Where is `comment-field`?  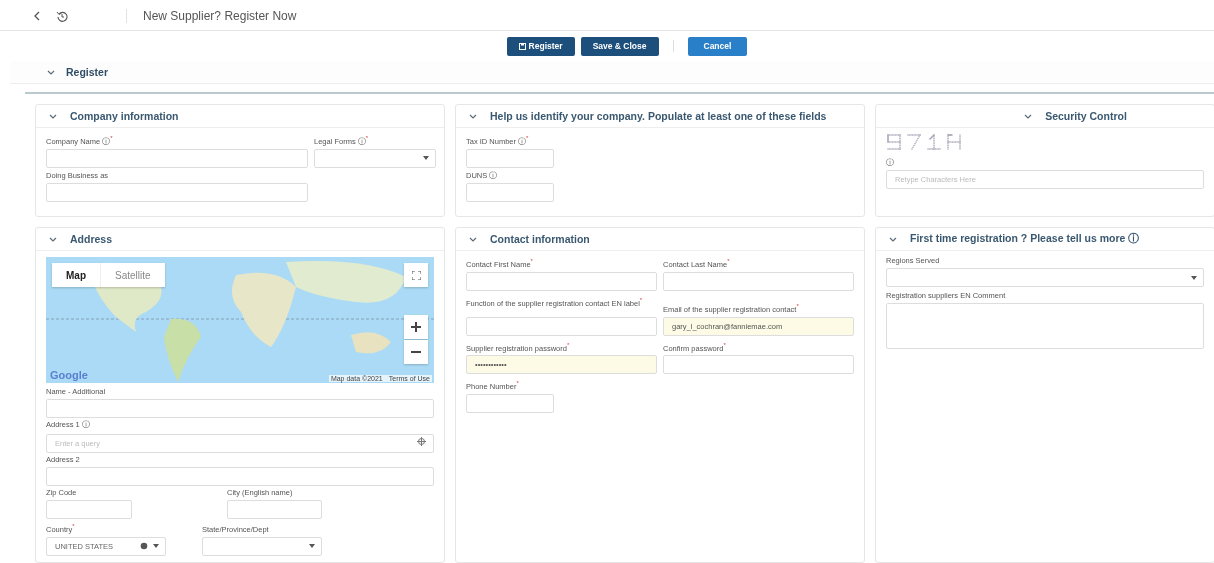 comment-field is located at coordinates (1045, 326).